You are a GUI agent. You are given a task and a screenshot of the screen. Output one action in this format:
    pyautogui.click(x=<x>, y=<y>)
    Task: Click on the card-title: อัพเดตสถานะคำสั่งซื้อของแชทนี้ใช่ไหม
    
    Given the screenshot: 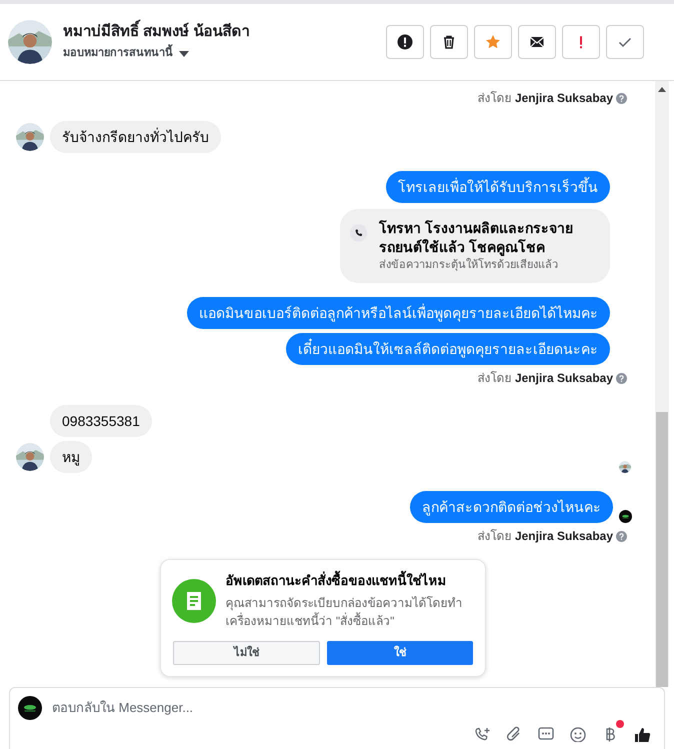 What is the action you would take?
    pyautogui.click(x=350, y=581)
    